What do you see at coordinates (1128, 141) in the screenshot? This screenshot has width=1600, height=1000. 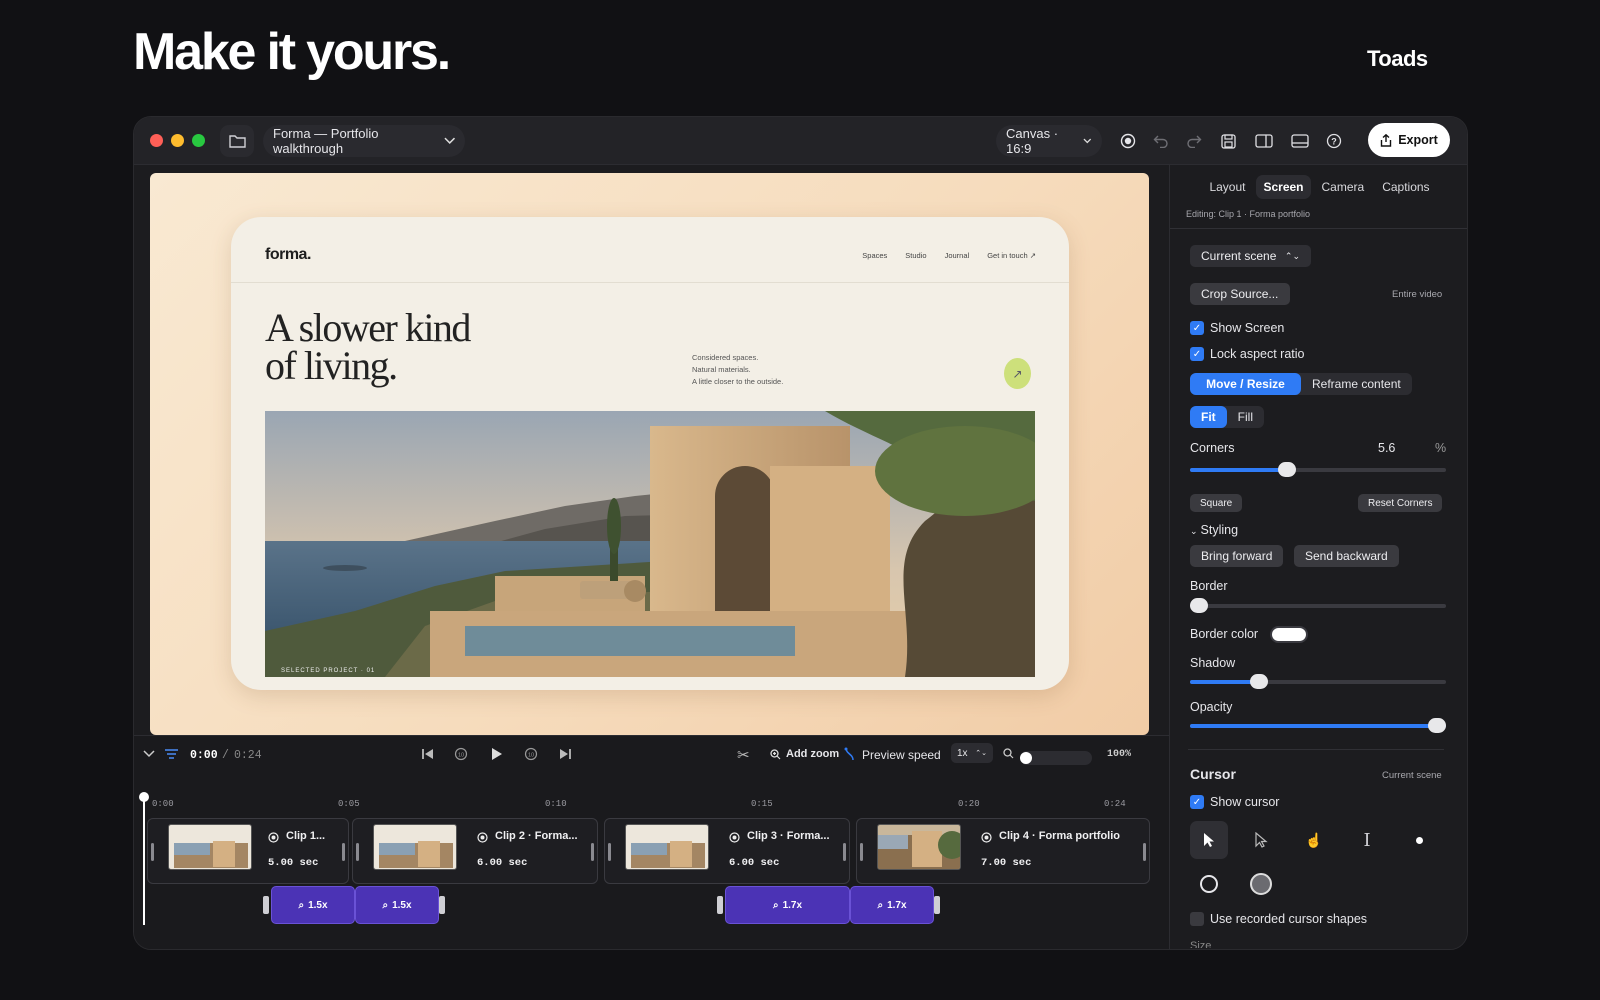 I see `record-button` at bounding box center [1128, 141].